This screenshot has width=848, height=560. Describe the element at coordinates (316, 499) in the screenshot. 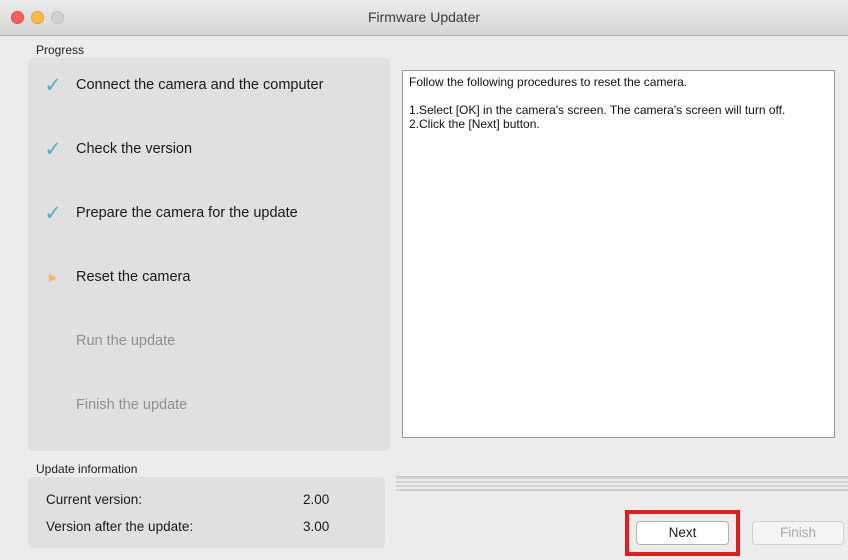

I see `current-version-value: 2.00` at that location.